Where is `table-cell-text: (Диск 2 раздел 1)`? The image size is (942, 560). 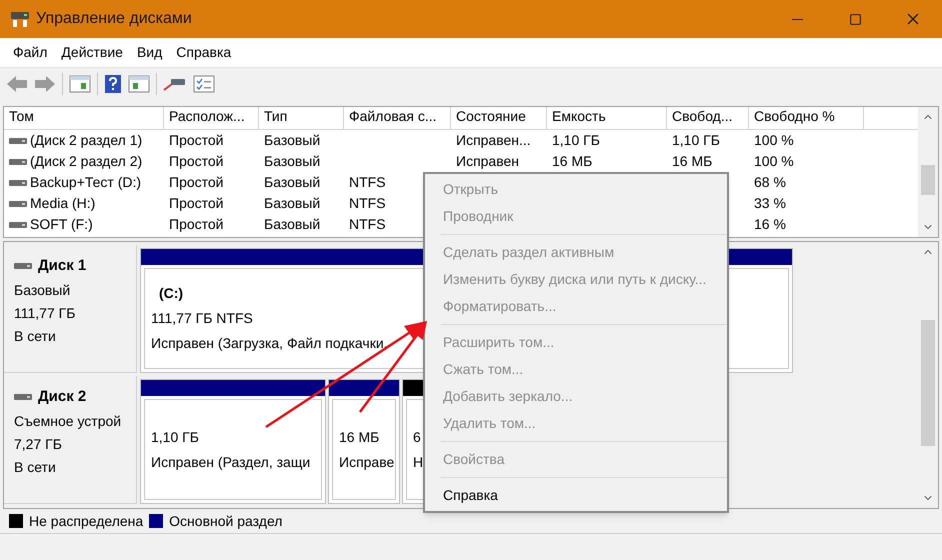 table-cell-text: (Диск 2 раздел 1) is located at coordinates (86, 140).